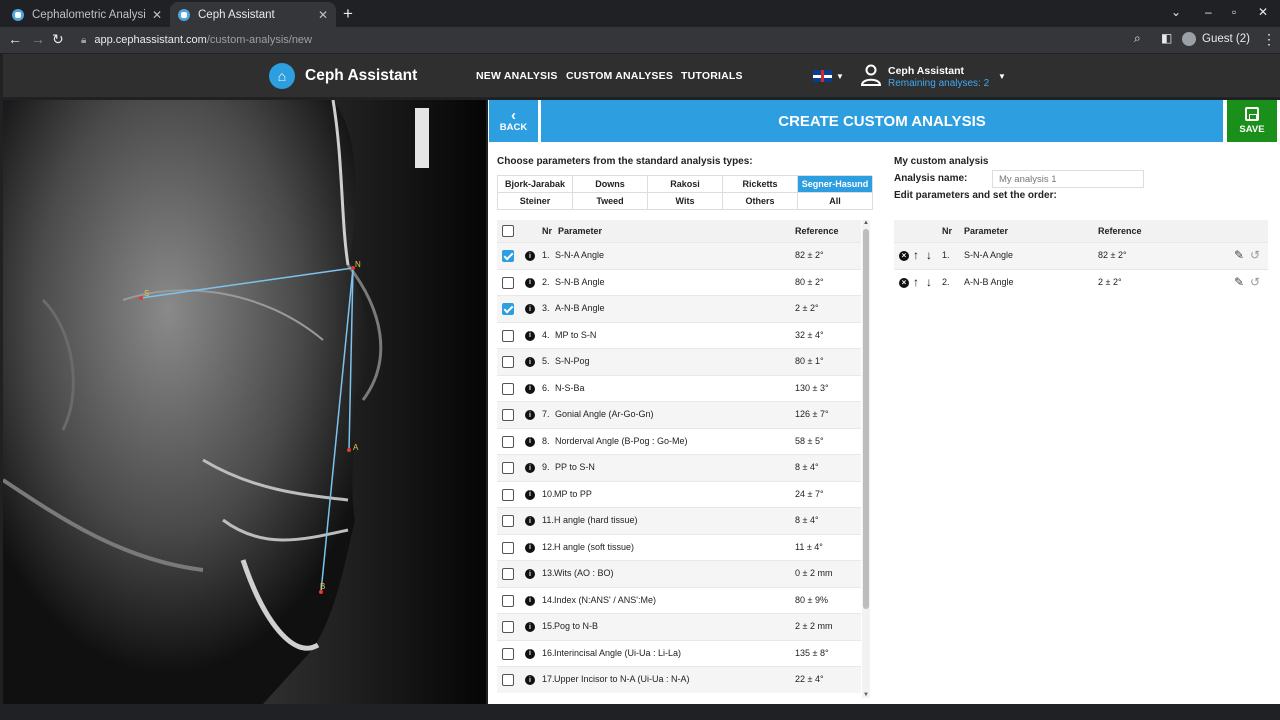  I want to click on analysis-type-tweed: Tweed, so click(610, 201).